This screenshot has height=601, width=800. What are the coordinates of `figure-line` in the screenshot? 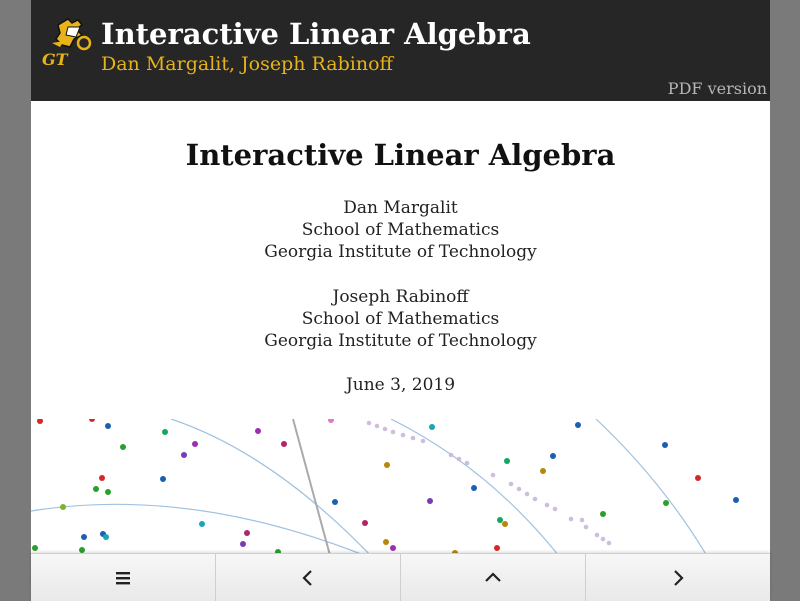 It's located at (312, 489).